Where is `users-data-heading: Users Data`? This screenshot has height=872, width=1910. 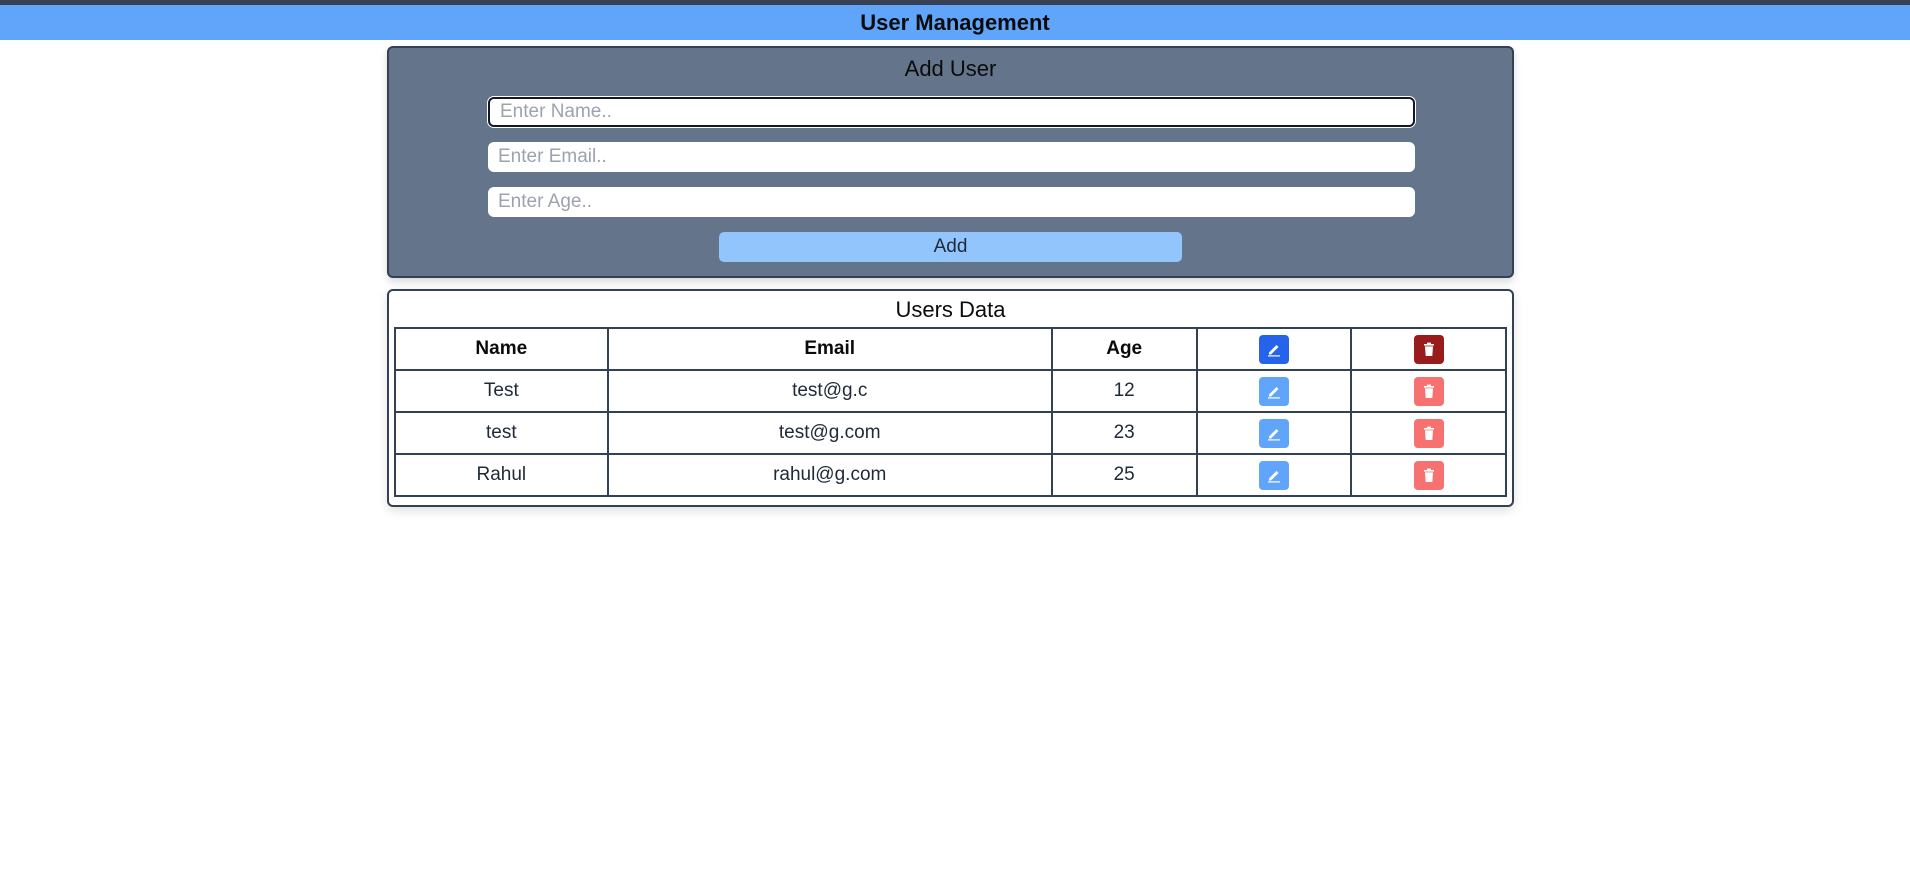
users-data-heading: Users Data is located at coordinates (950, 309).